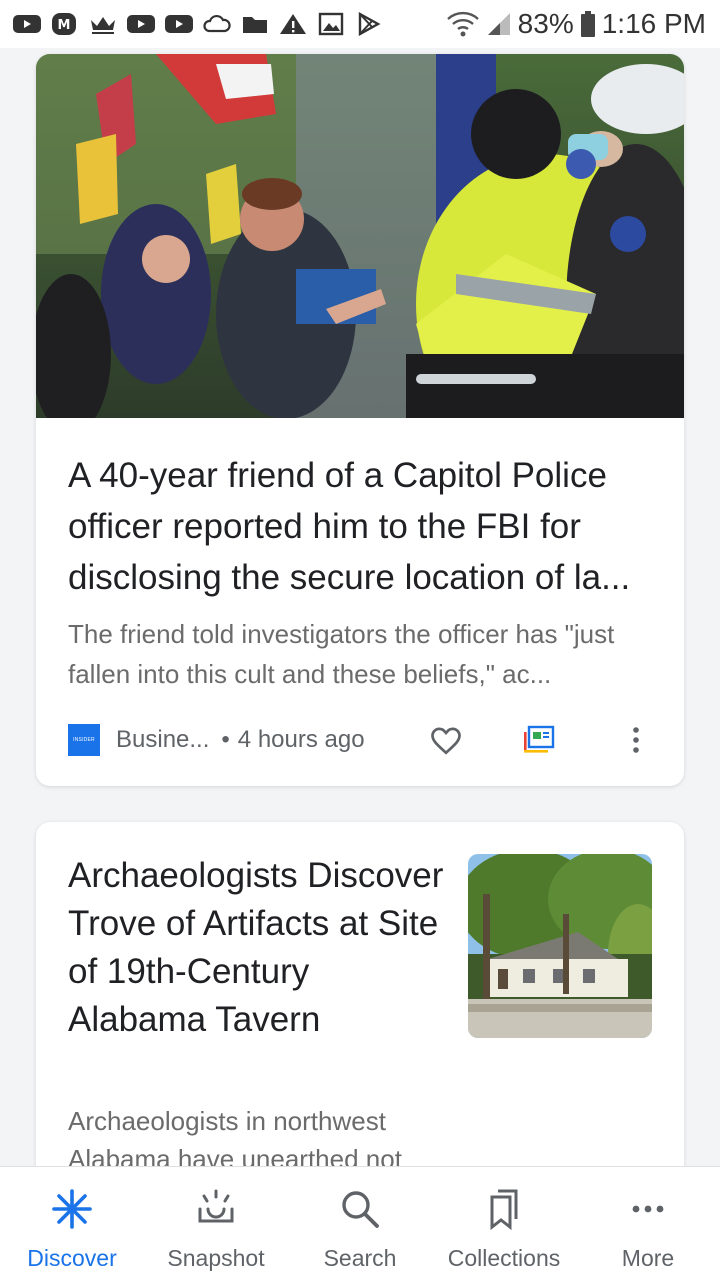  I want to click on signal-icon, so click(499, 24).